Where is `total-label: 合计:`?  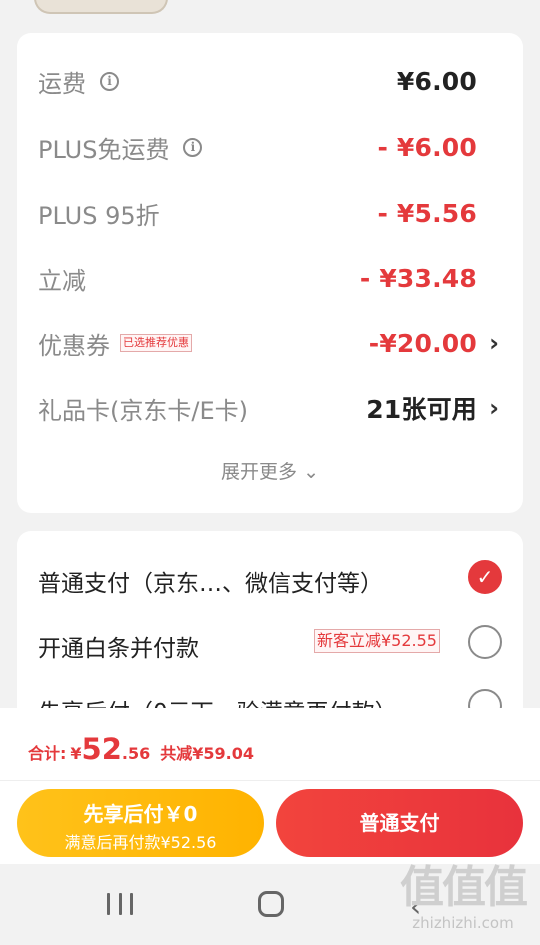 total-label: 合计: is located at coordinates (47, 753).